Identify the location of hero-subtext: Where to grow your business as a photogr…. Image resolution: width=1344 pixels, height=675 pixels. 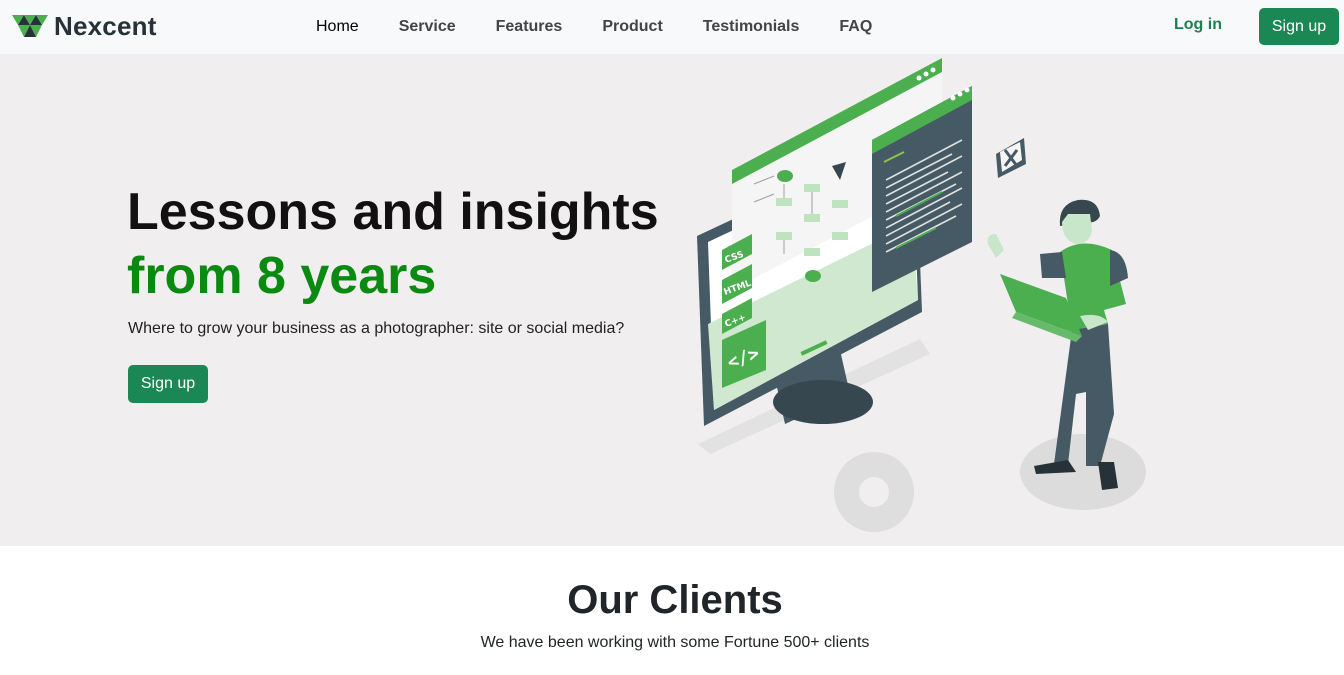
(376, 328).